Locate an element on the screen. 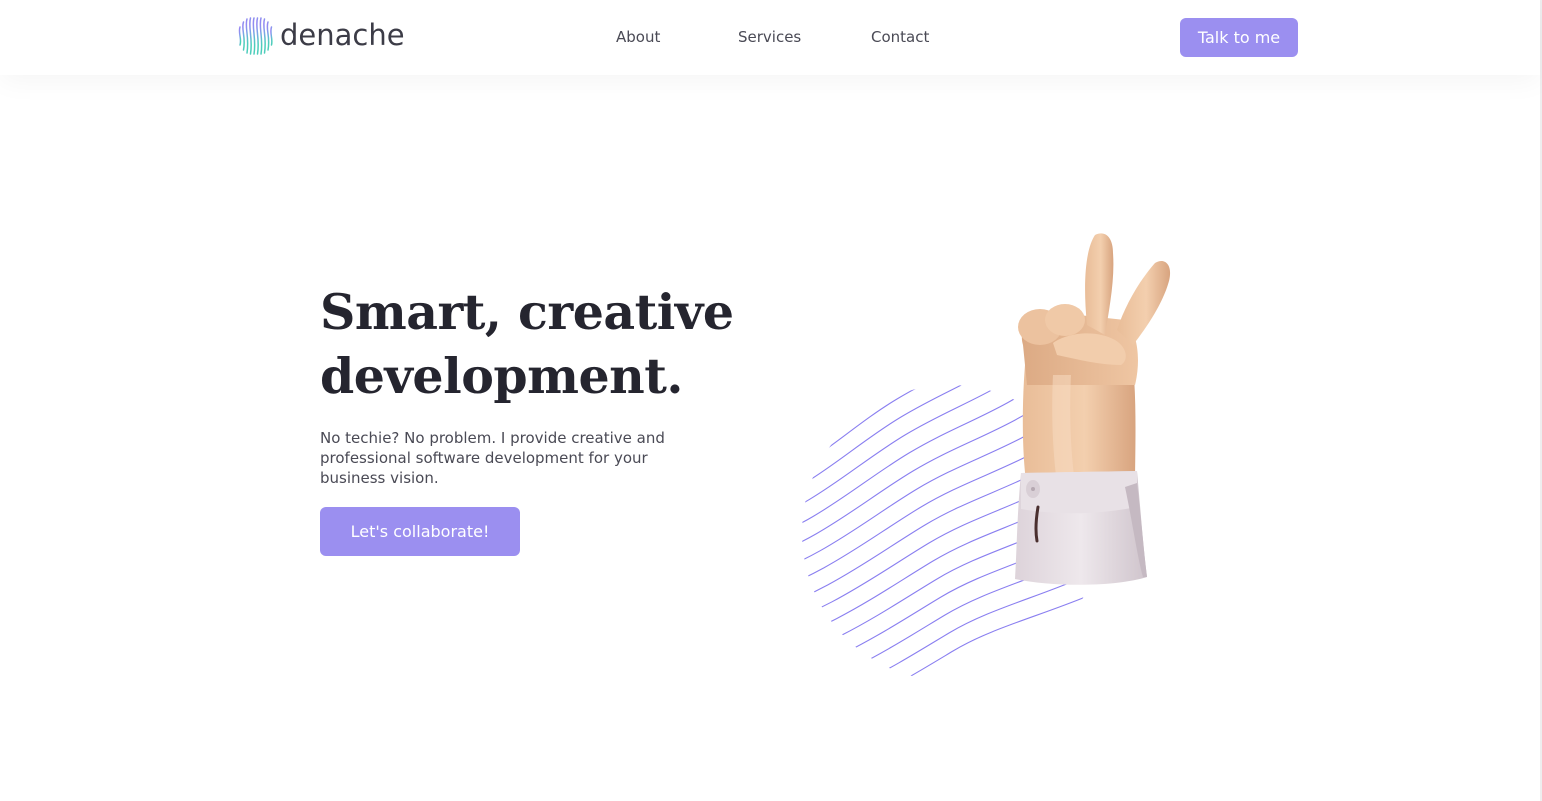 Image resolution: width=1542 pixels, height=801 pixels. brand-name: denache is located at coordinates (342, 35).